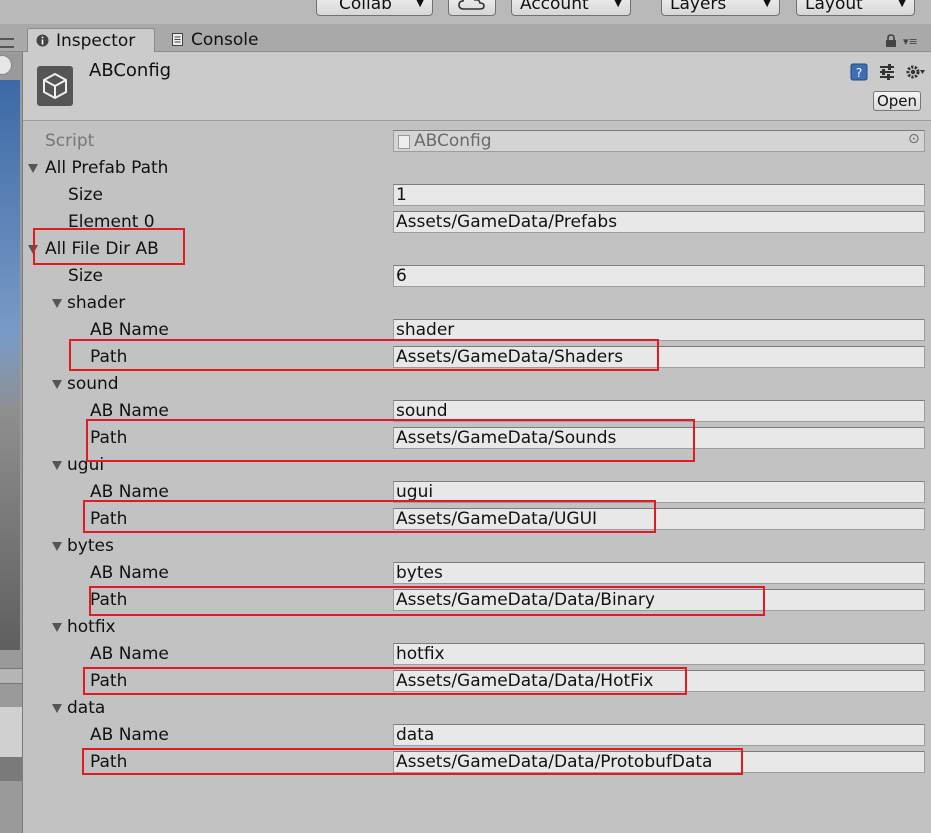 The height and width of the screenshot is (833, 931). What do you see at coordinates (887, 72) in the screenshot?
I see `preset-sliders-icon` at bounding box center [887, 72].